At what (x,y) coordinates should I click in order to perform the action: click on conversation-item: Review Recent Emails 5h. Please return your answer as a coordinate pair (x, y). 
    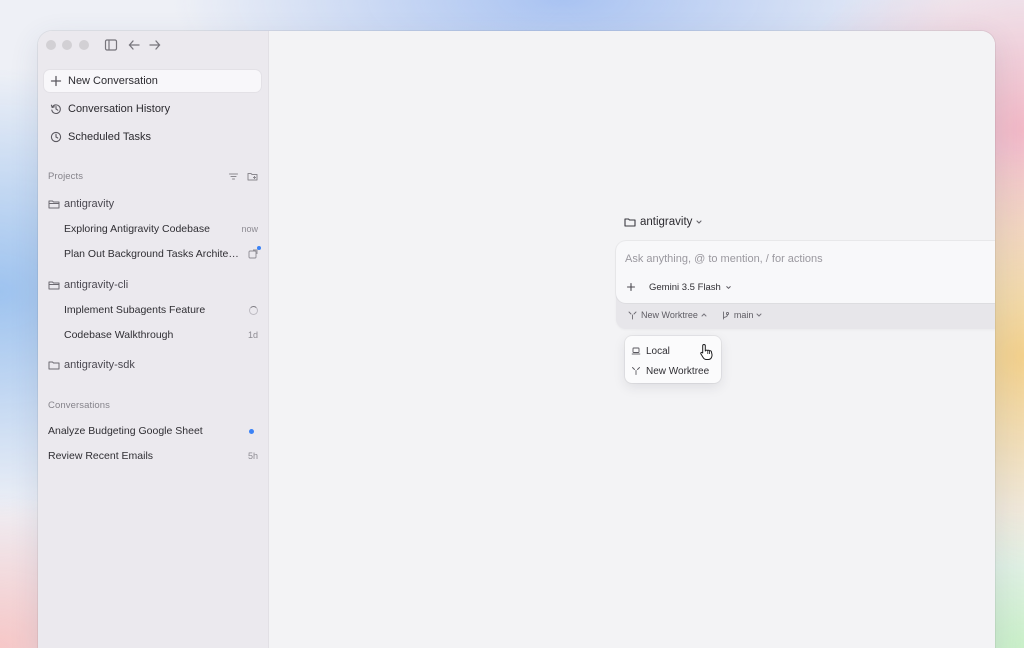
    Looking at the image, I should click on (153, 456).